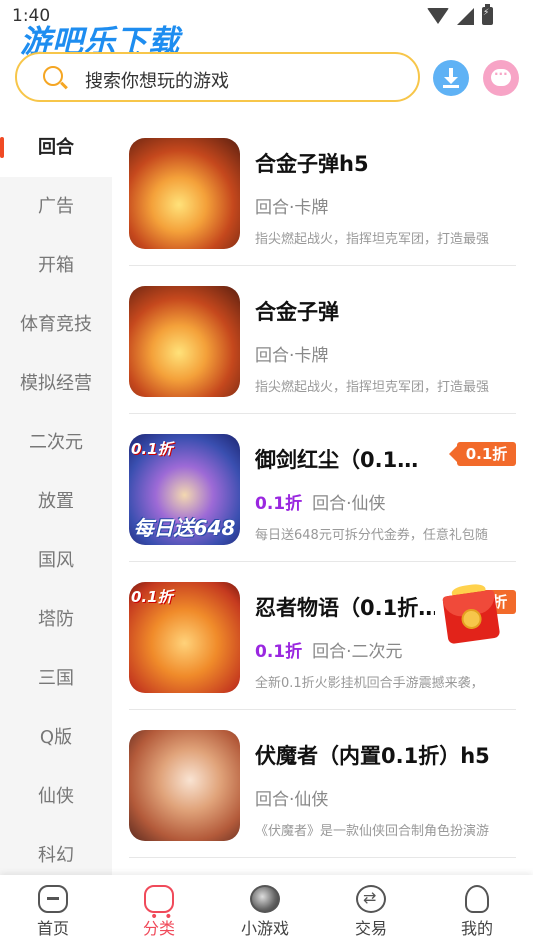  I want to click on sidebar-item-huihe: 回合, so click(56, 147).